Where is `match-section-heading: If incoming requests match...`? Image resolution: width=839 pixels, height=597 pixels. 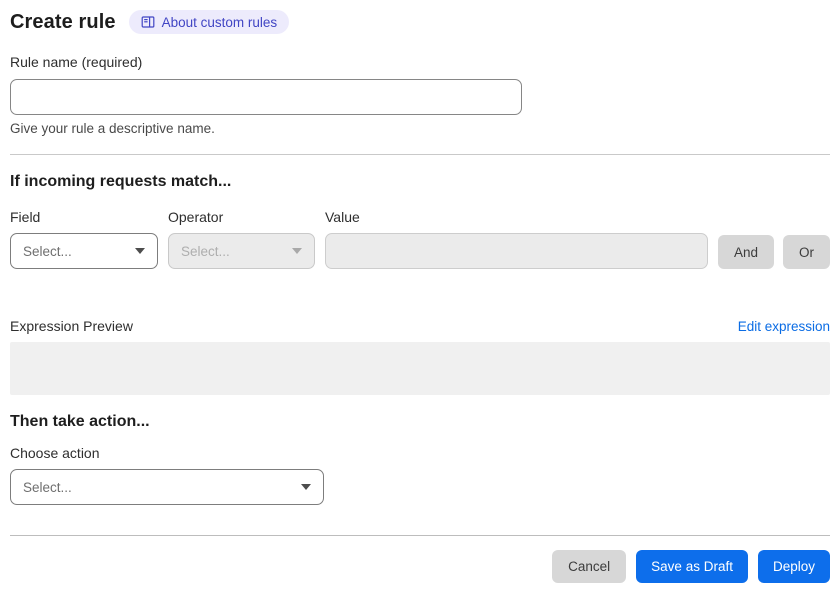
match-section-heading: If incoming requests match... is located at coordinates (121, 181).